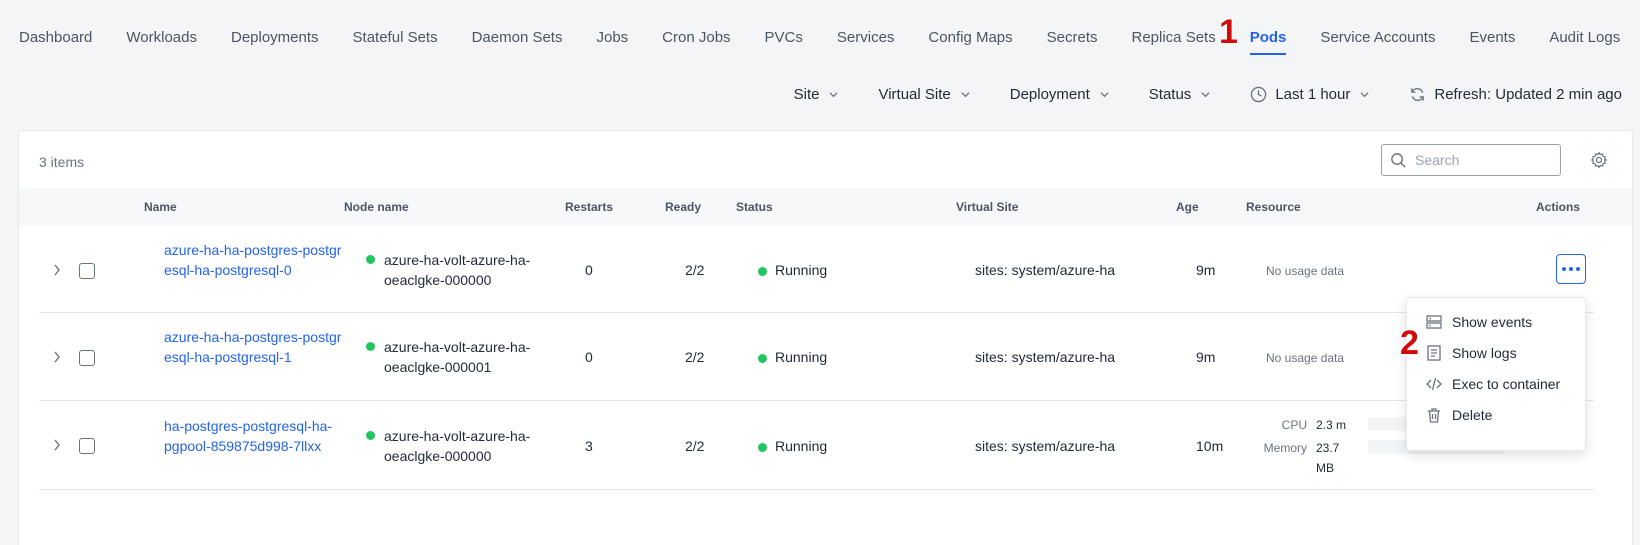  What do you see at coordinates (1471, 353) in the screenshot?
I see `menu-item-show-logs: Show logs` at bounding box center [1471, 353].